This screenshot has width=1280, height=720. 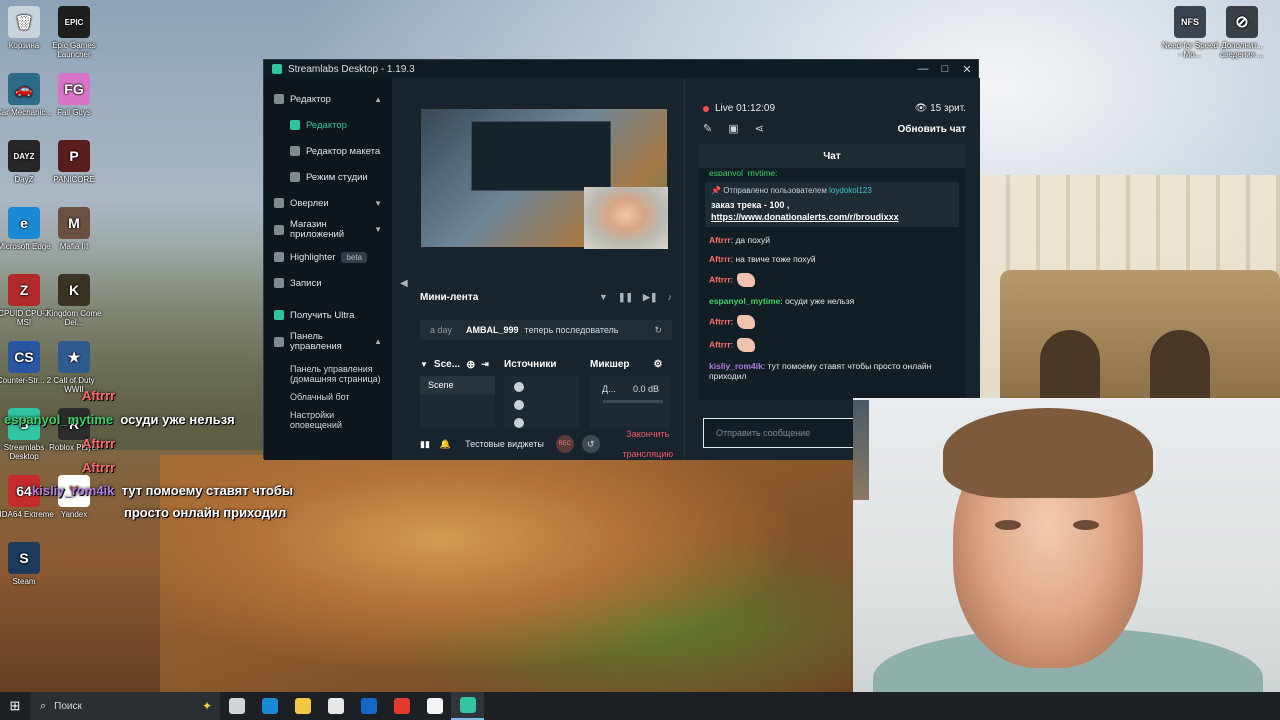 What do you see at coordinates (485, 364) in the screenshot?
I see `scene-transition-icon: ⇥` at bounding box center [485, 364].